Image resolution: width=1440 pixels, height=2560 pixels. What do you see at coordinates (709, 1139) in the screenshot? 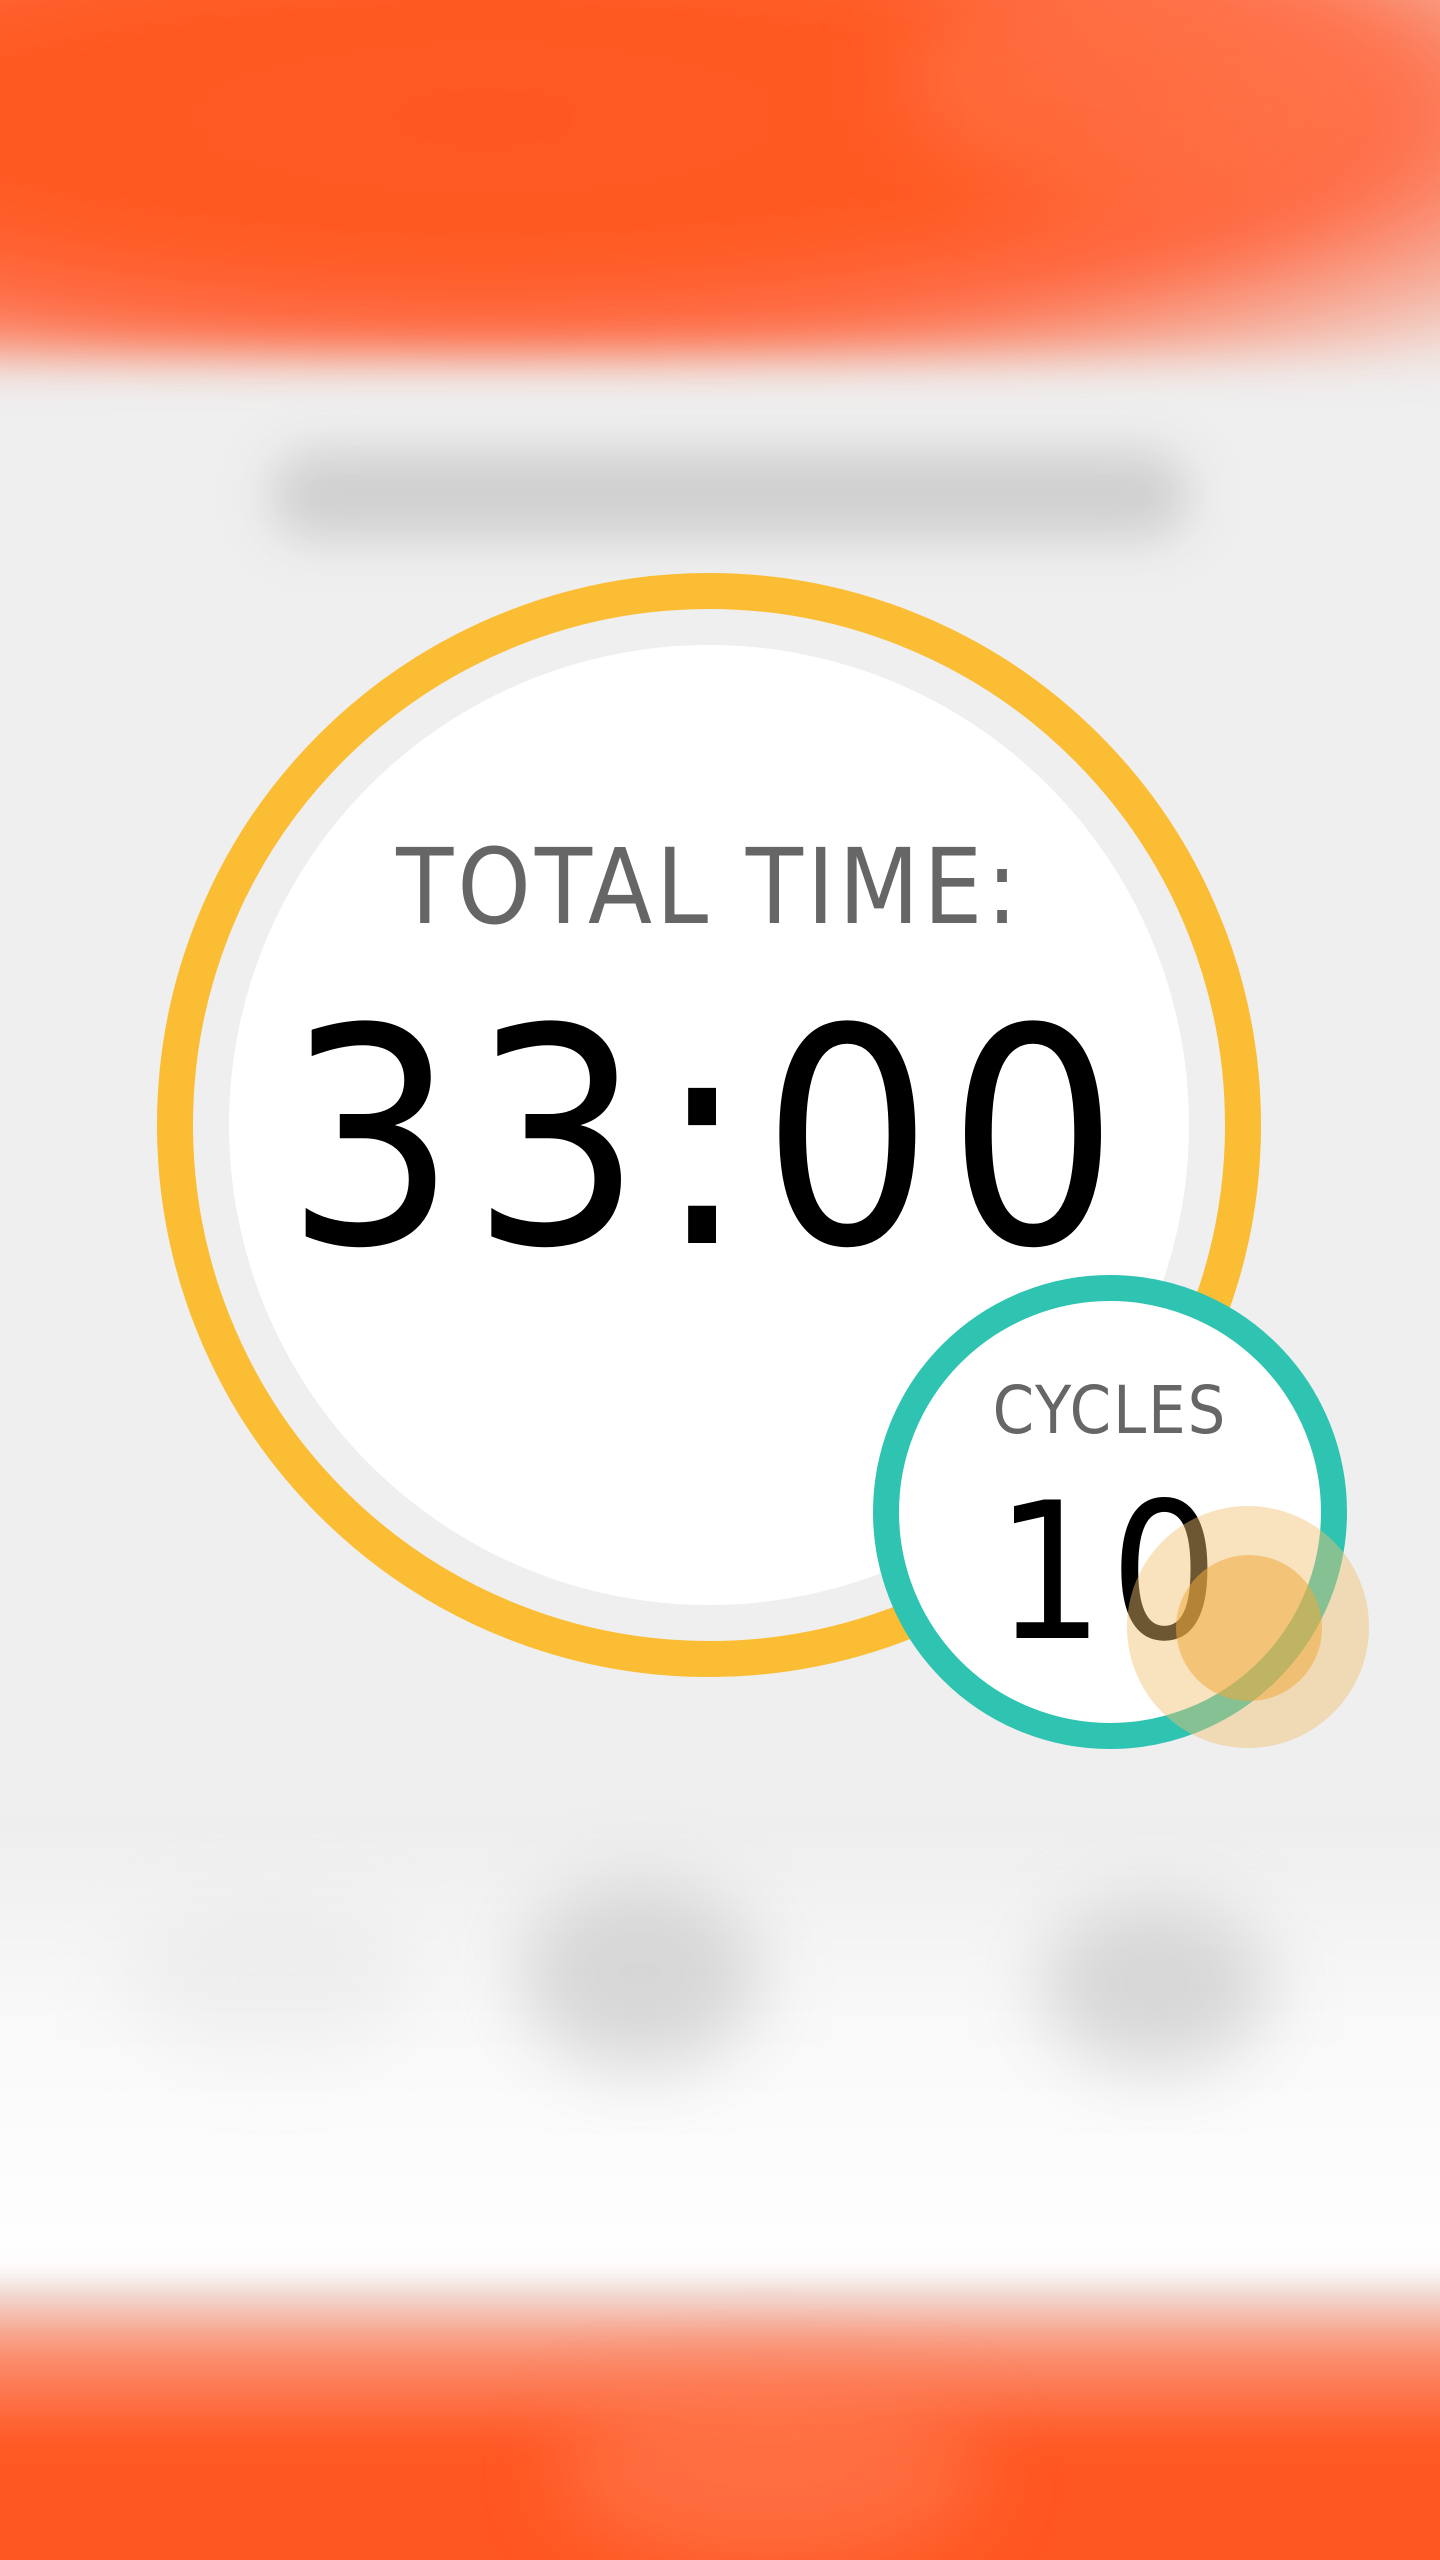
I see `total-time-value: 33:00` at bounding box center [709, 1139].